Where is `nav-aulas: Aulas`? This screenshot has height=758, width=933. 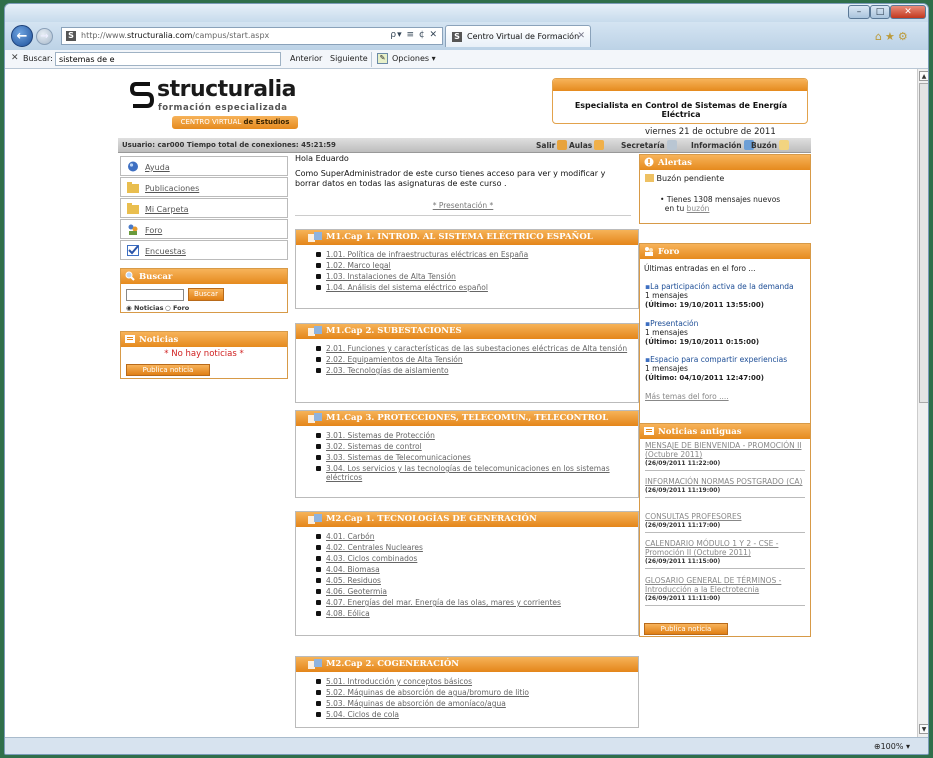 nav-aulas: Aulas is located at coordinates (587, 145).